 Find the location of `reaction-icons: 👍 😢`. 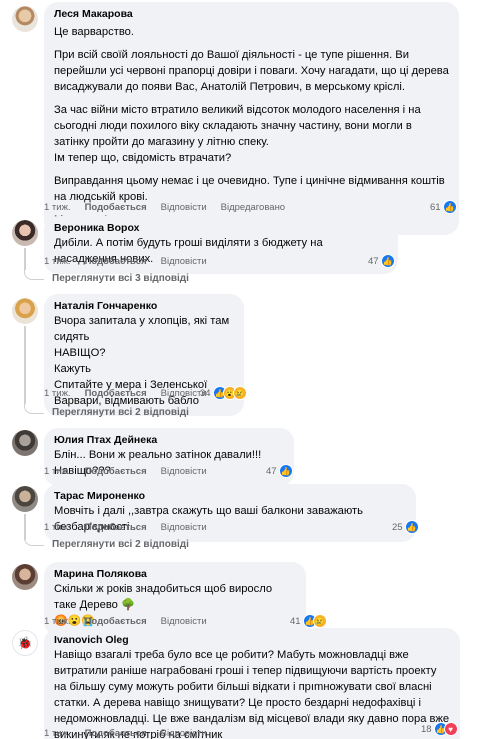

reaction-icons: 👍 😢 is located at coordinates (314, 621).